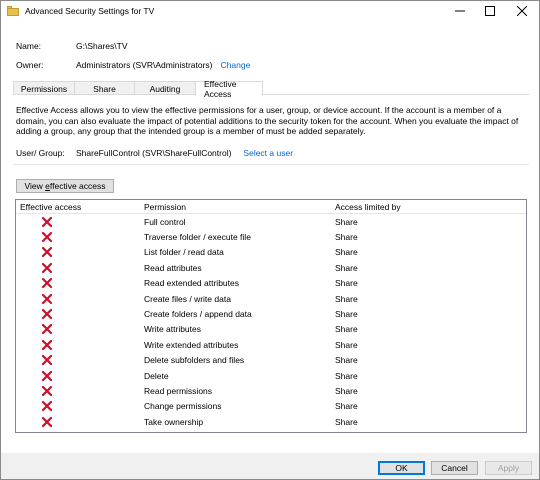  What do you see at coordinates (194, 360) in the screenshot?
I see `permission-cell: Delete subfolders and files` at bounding box center [194, 360].